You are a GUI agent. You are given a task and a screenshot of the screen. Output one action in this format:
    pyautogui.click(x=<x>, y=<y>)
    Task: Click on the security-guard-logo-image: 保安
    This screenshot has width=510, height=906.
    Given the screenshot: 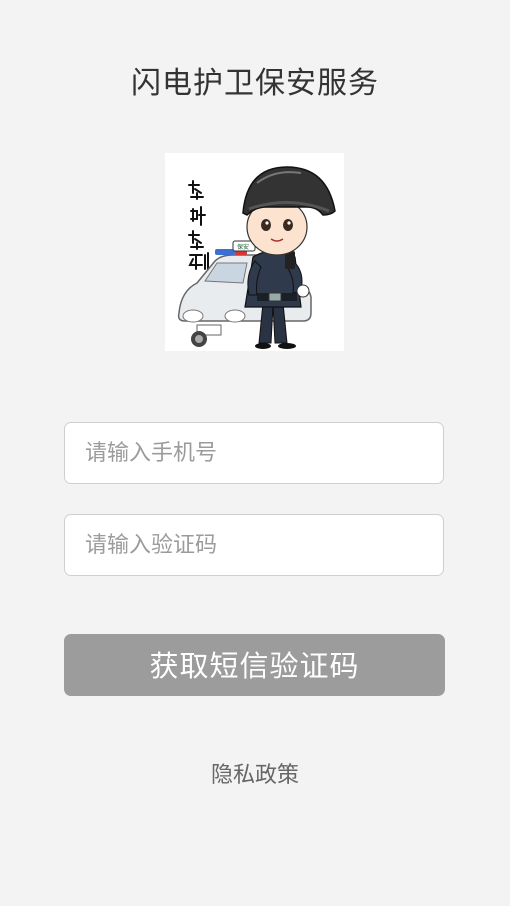 What is the action you would take?
    pyautogui.click(x=254, y=252)
    